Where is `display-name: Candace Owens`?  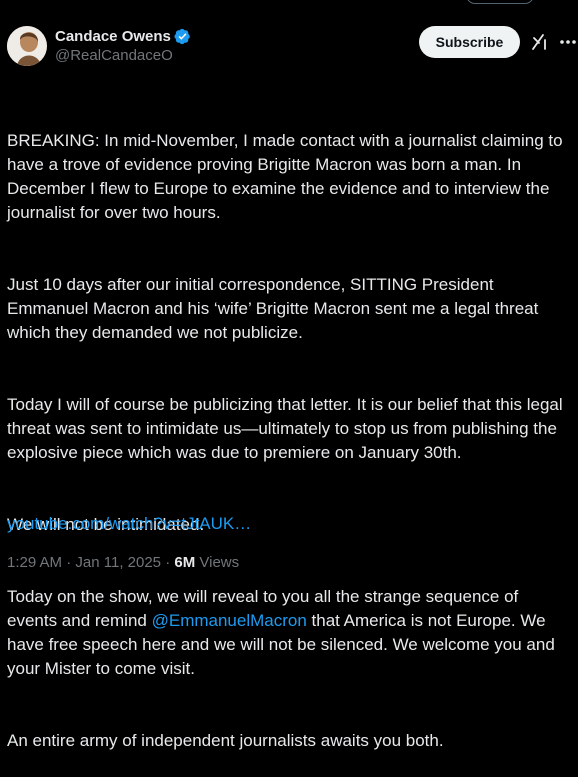
display-name: Candace Owens is located at coordinates (113, 36).